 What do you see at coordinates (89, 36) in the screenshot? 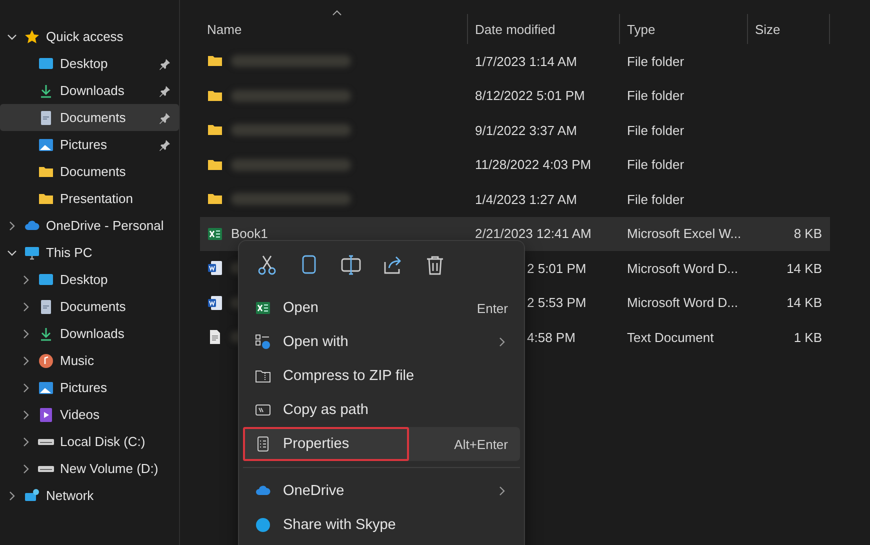
I see `nav-item: Quick access` at bounding box center [89, 36].